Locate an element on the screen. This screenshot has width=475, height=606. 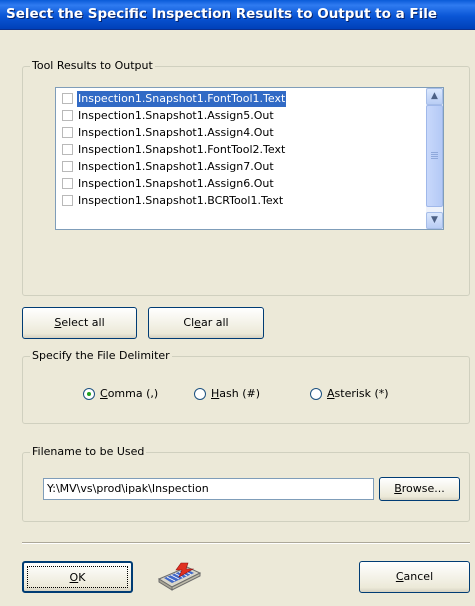
list-item-label: Inspection1.Snapshot1.Assign7.Out is located at coordinates (176, 166).